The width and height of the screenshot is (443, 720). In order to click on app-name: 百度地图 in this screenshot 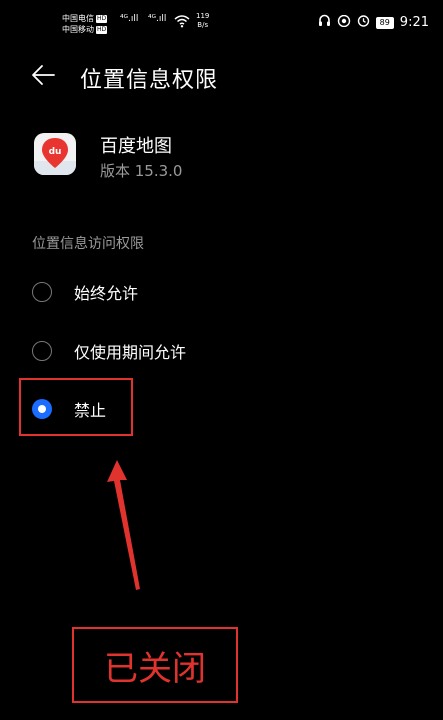, I will do `click(136, 146)`.